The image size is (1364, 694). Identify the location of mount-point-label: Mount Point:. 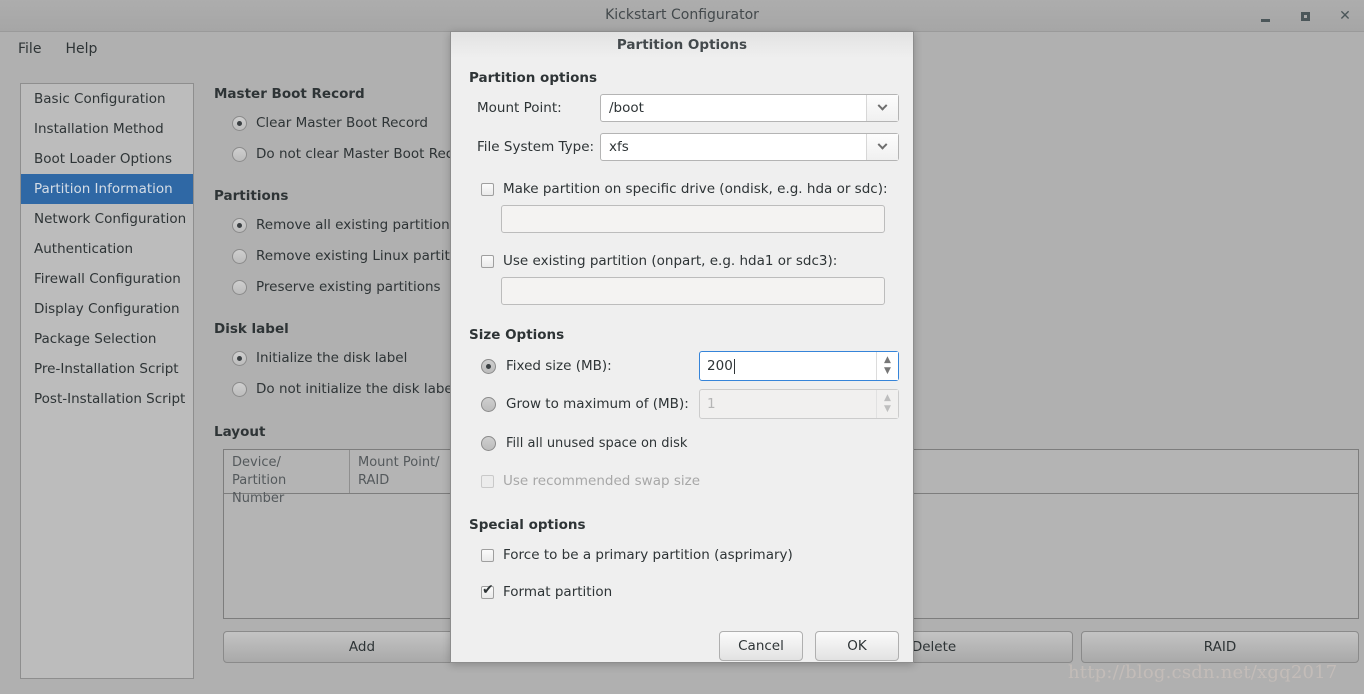
(519, 108).